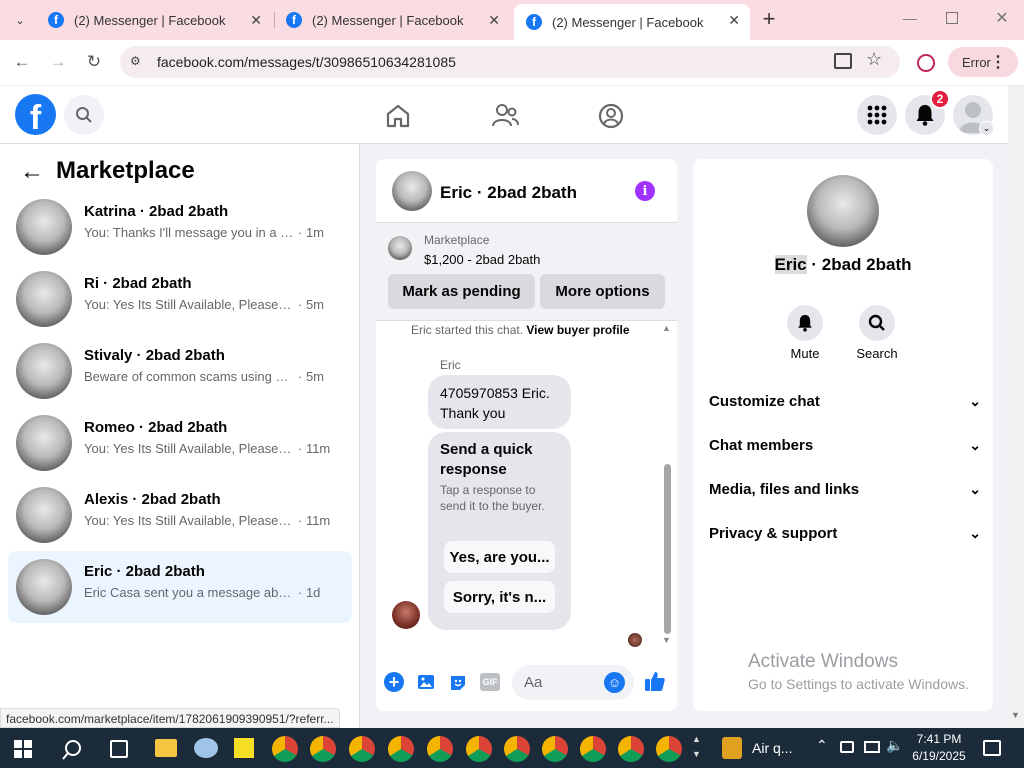 This screenshot has height=768, width=1024. Describe the element at coordinates (611, 116) in the screenshot. I see `groups-icon` at that location.